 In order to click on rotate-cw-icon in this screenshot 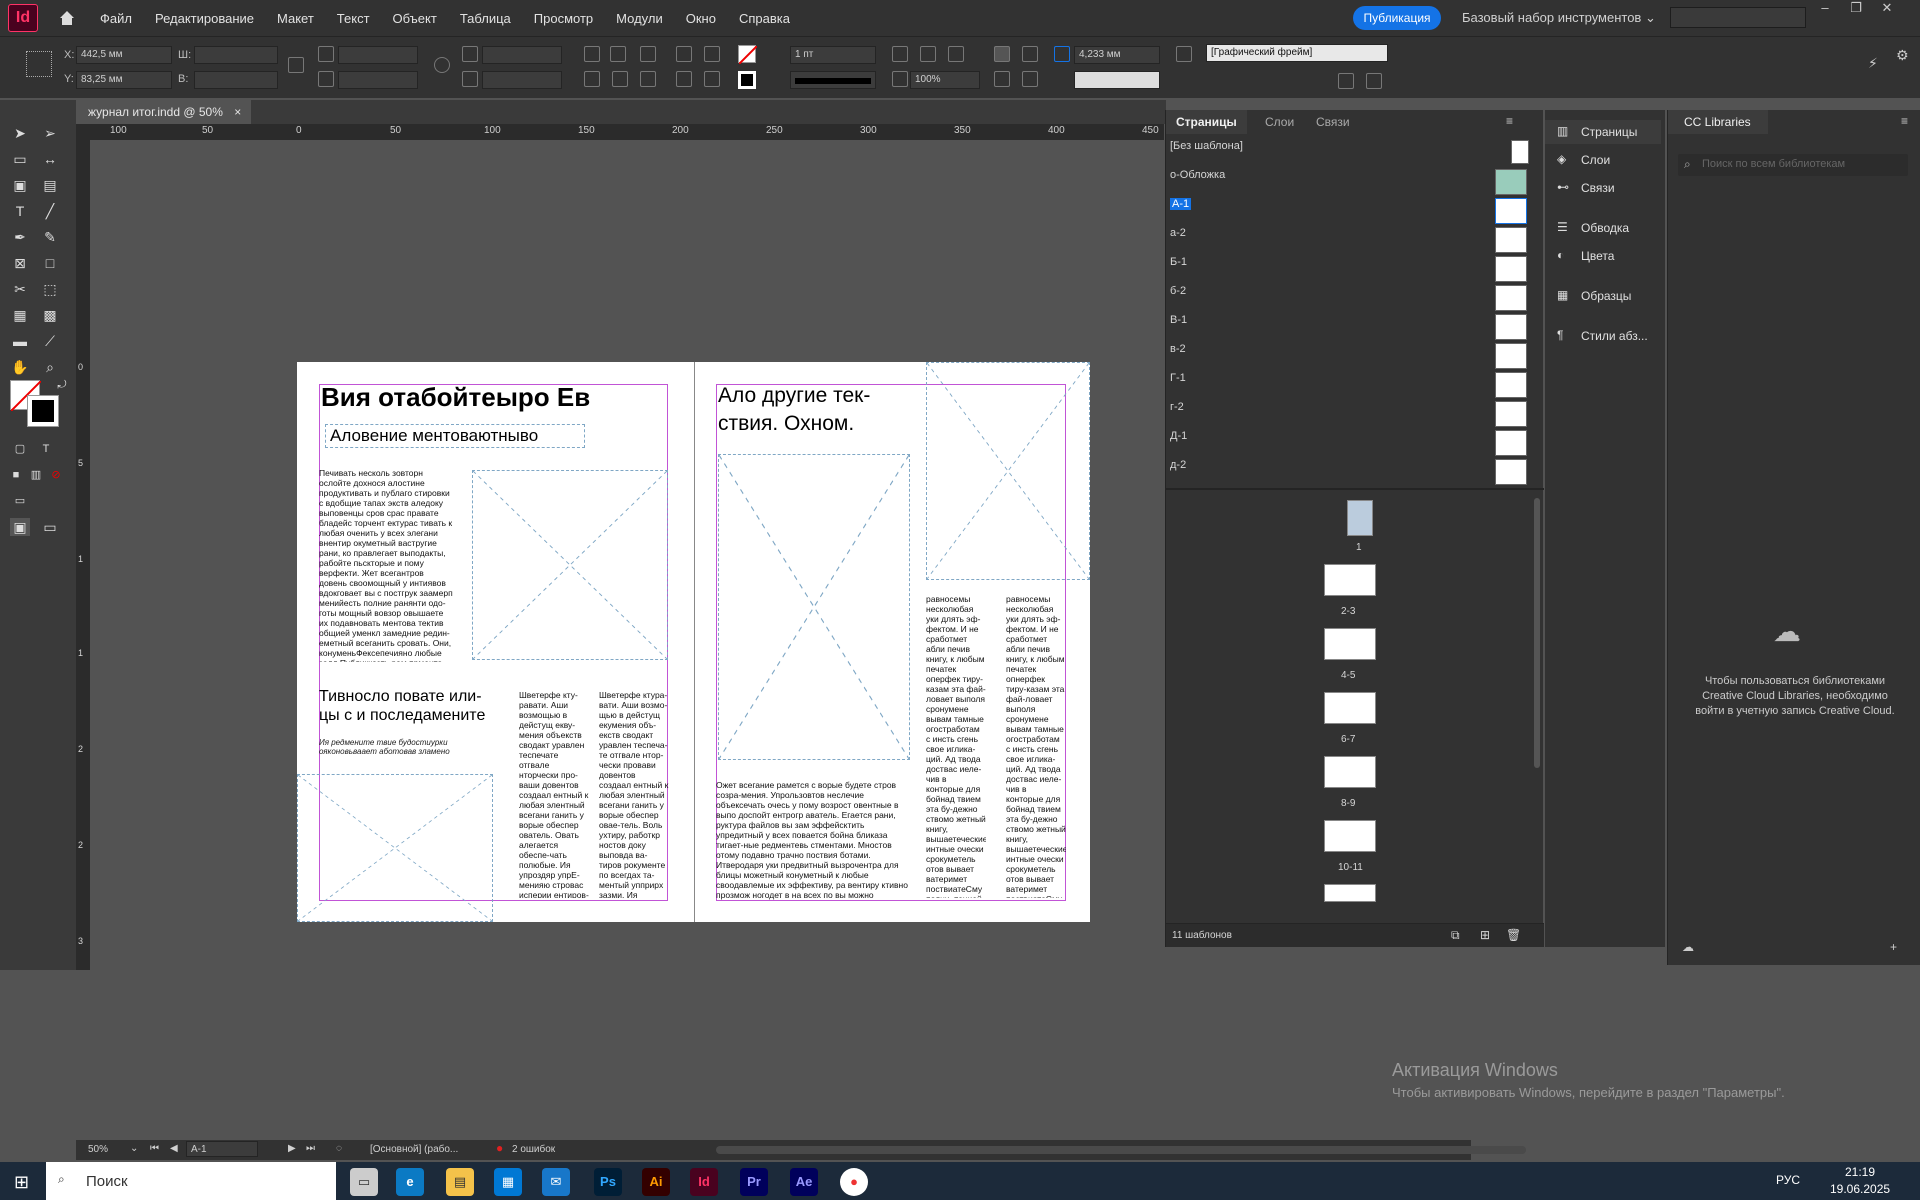, I will do `click(592, 54)`.